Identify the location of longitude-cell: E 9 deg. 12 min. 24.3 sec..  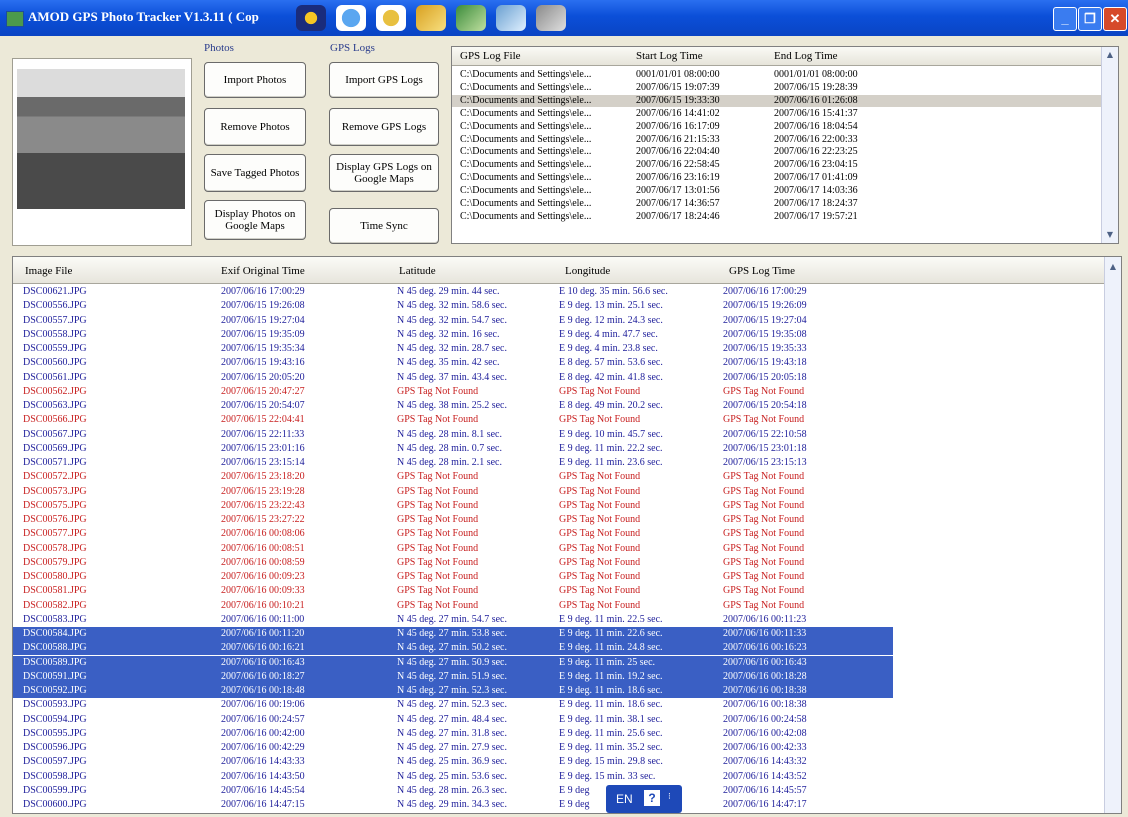
(611, 320).